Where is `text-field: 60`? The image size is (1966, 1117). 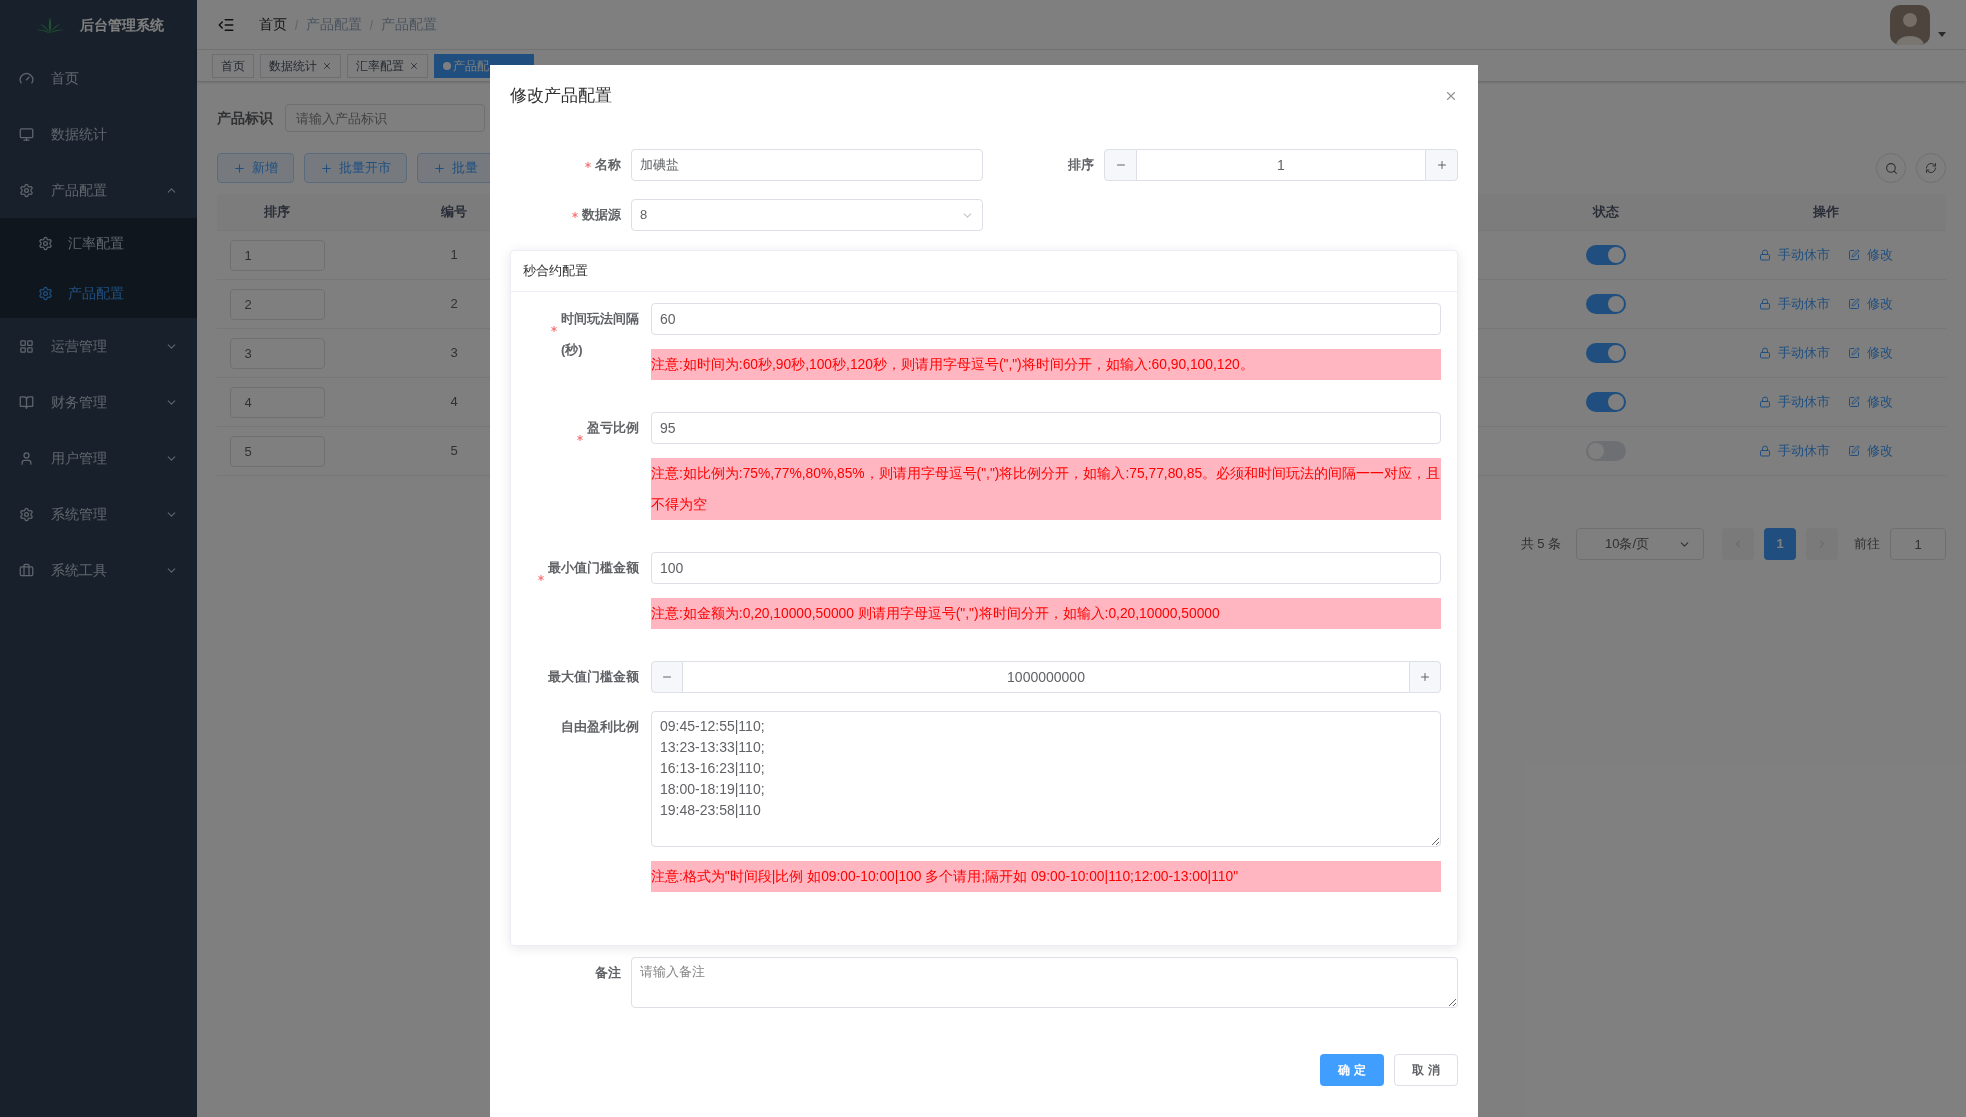 text-field: 60 is located at coordinates (1046, 319).